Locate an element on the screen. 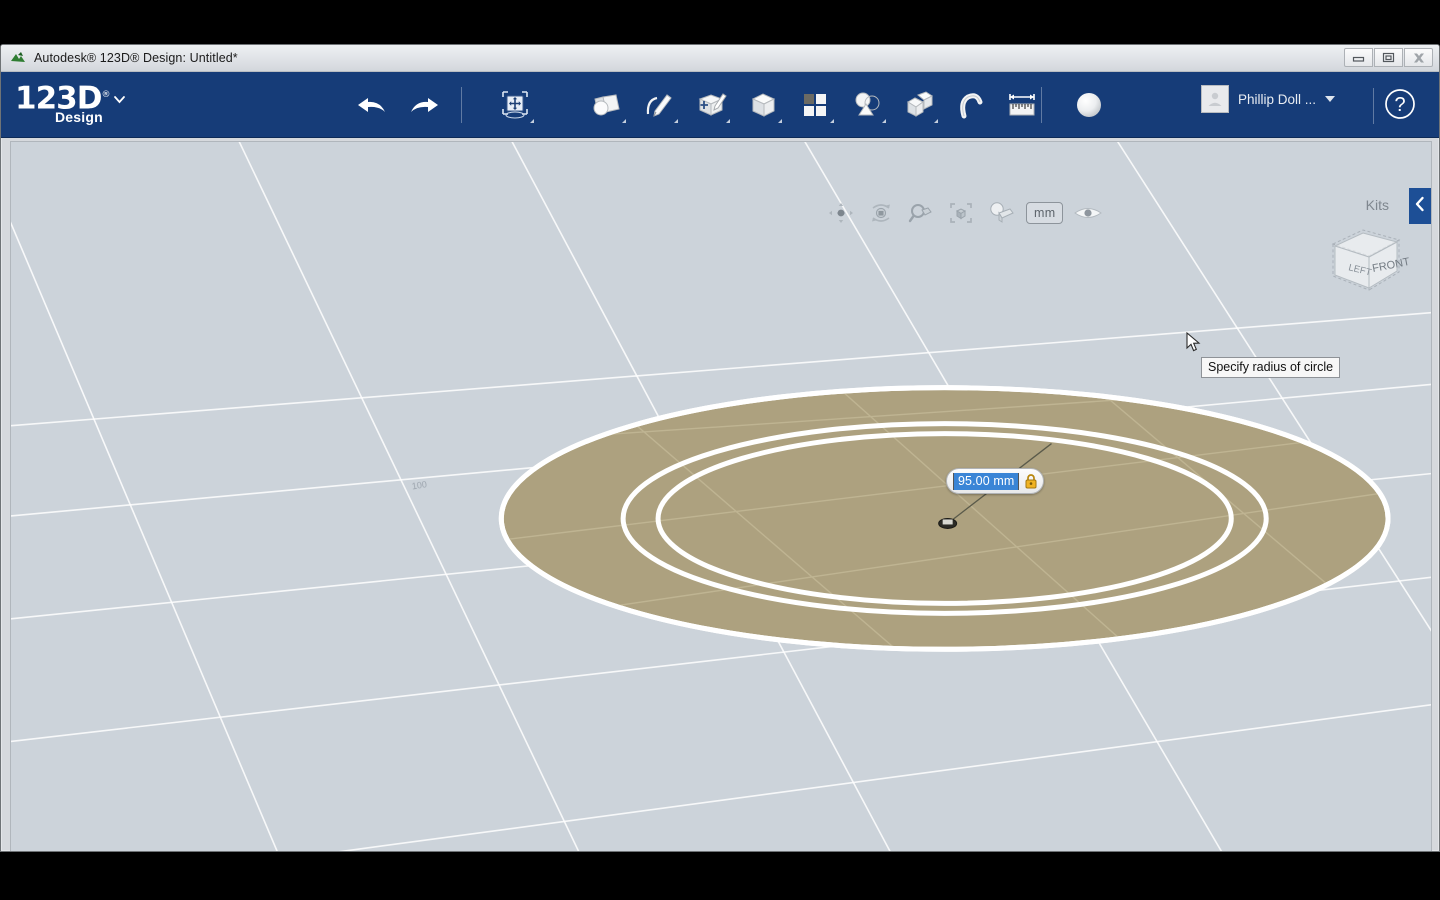 The height and width of the screenshot is (900, 1440). app-logo: 123D® Design is located at coordinates (80, 106).